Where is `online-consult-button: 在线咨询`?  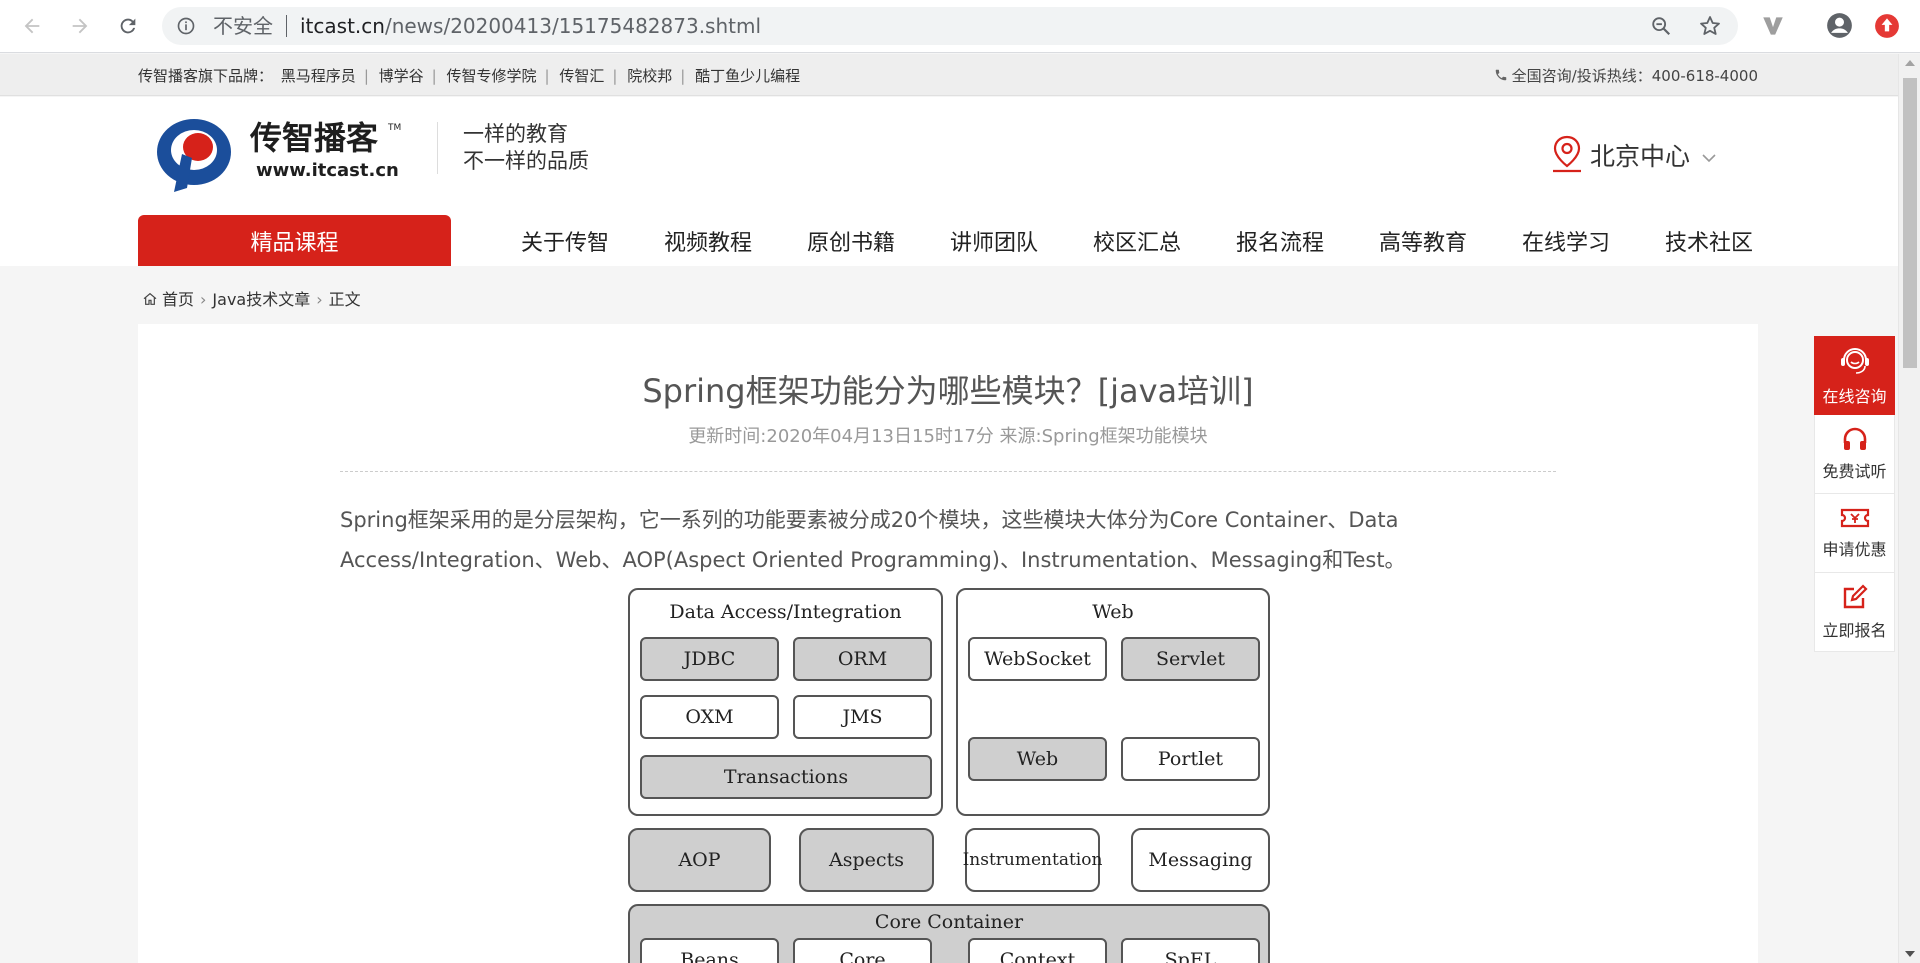
online-consult-button: 在线咨询 is located at coordinates (1854, 375).